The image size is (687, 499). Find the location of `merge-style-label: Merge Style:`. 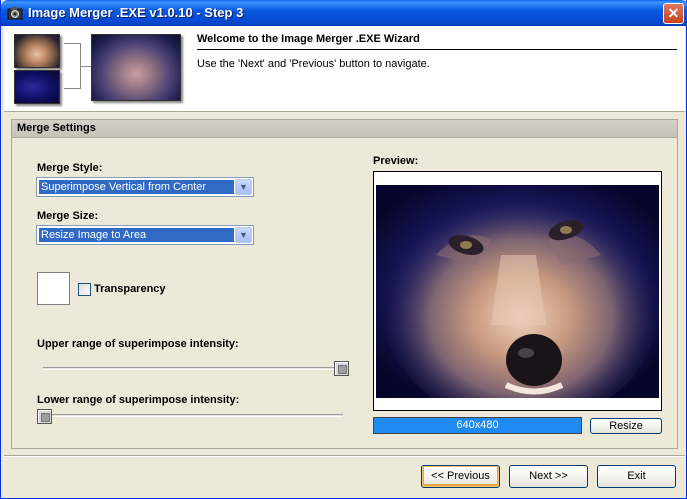

merge-style-label: Merge Style: is located at coordinates (70, 168).